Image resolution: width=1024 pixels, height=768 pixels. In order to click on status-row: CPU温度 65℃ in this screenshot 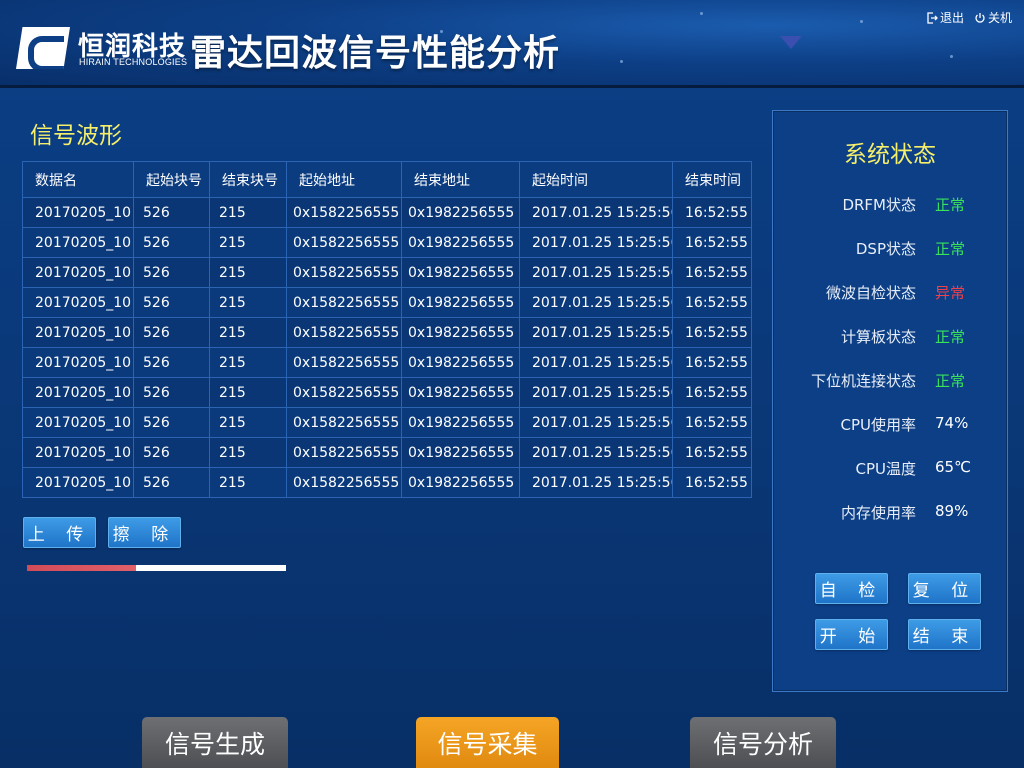, I will do `click(890, 470)`.